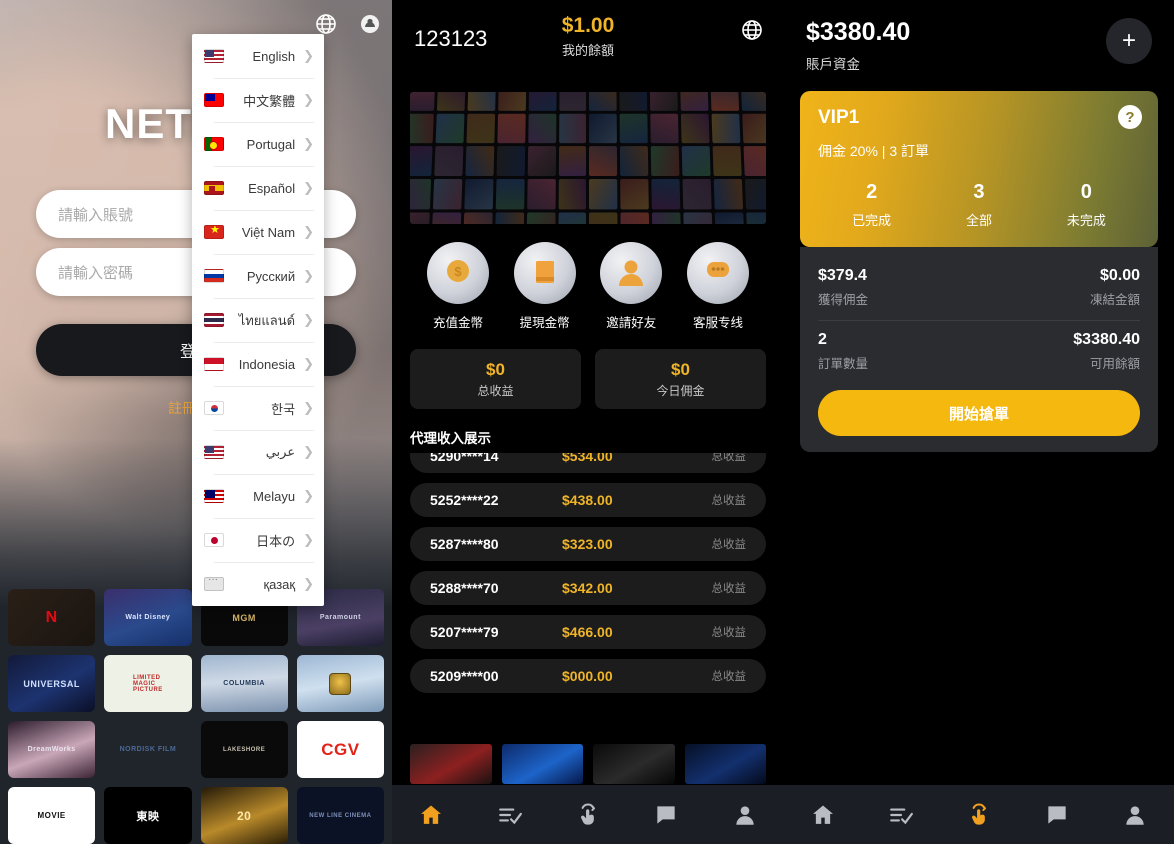 This screenshot has height=844, width=1174. Describe the element at coordinates (272, 188) in the screenshot. I see `language-item-label: Español` at that location.